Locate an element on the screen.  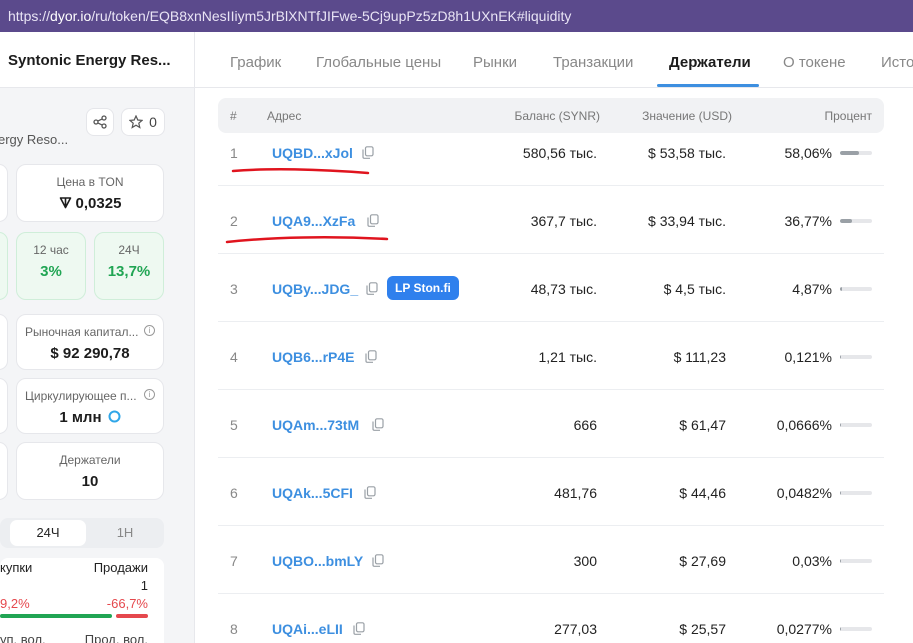
table-row: 7 UQBO...bmLY 300 $ 27,69 0,03% is located at coordinates (551, 560).